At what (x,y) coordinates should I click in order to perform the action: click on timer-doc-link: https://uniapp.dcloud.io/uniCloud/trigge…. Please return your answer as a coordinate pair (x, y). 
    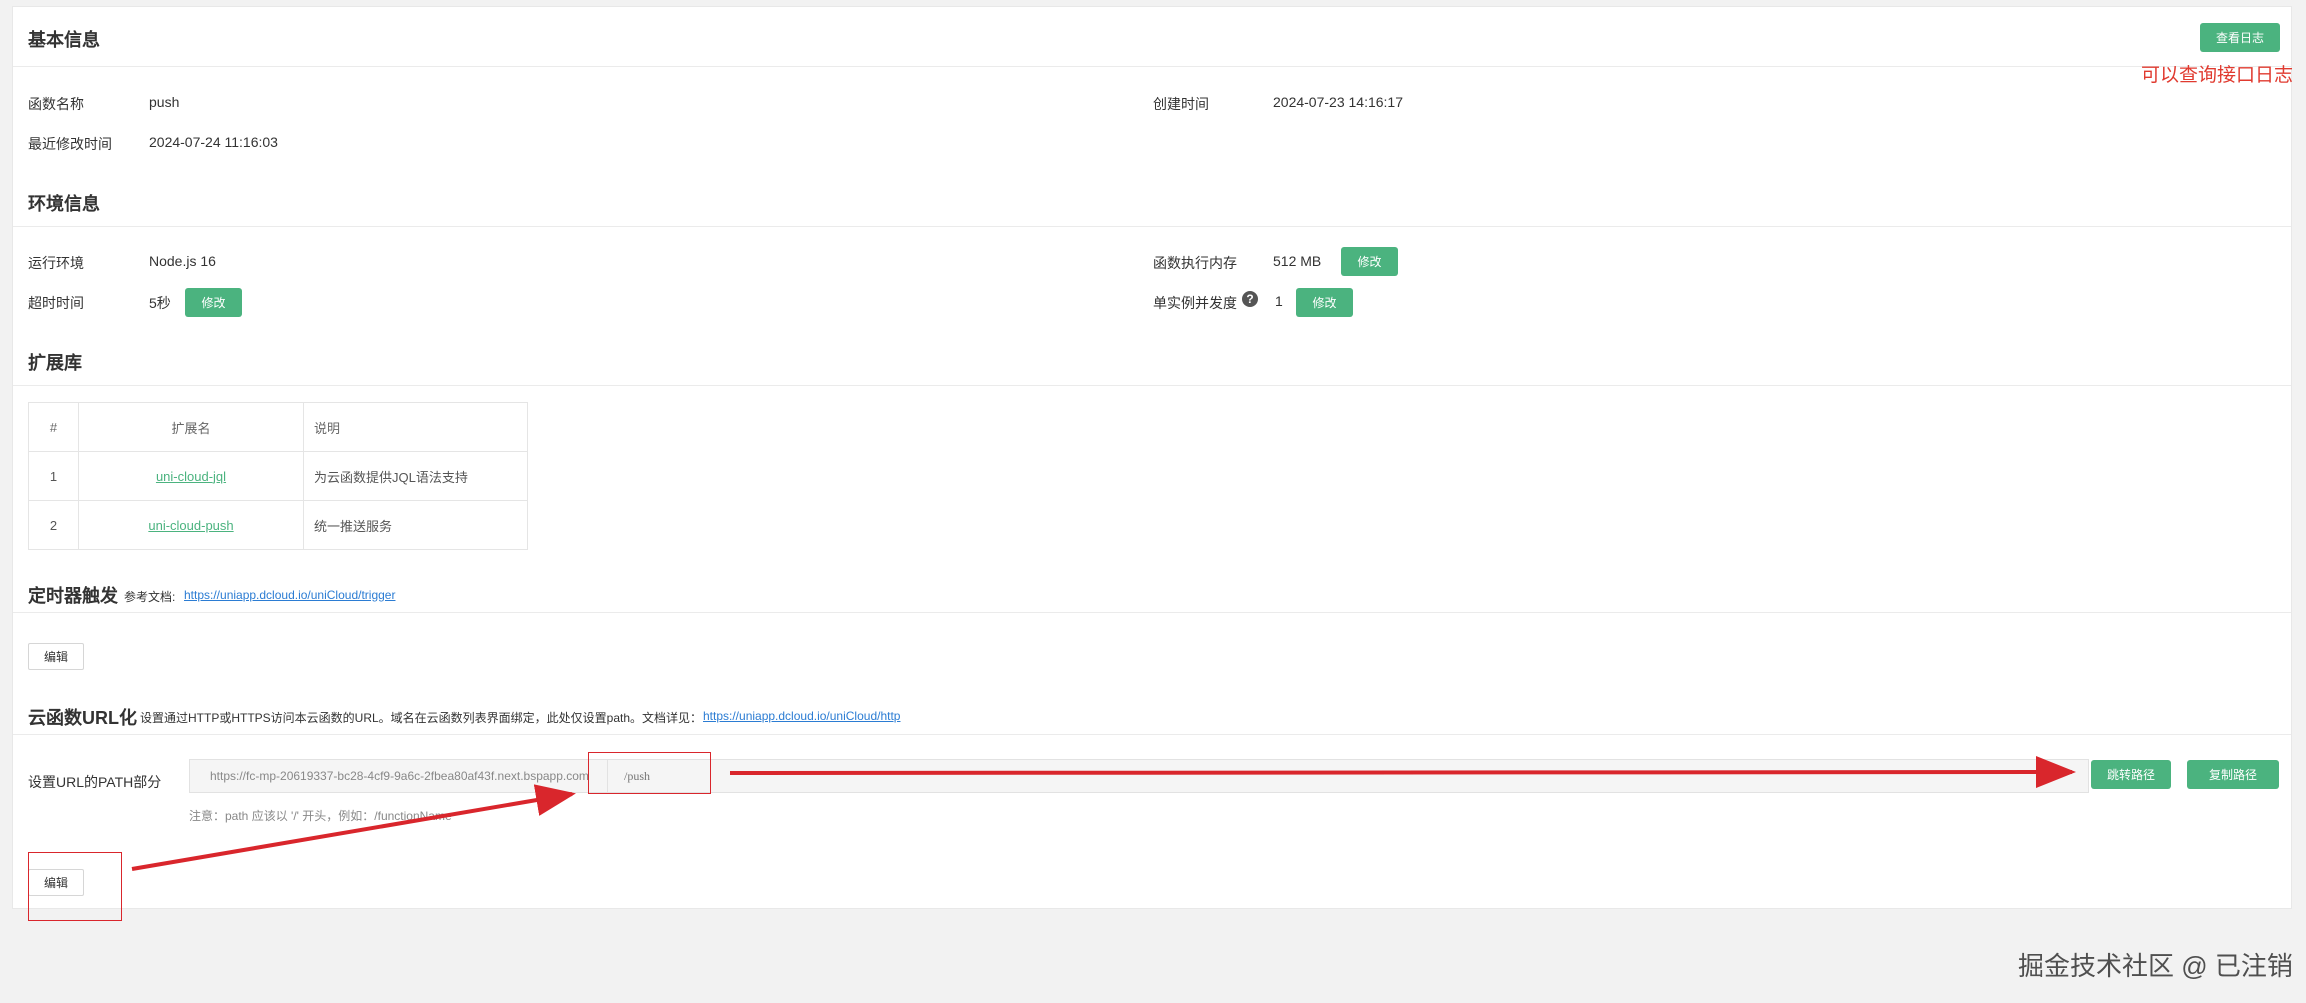
    Looking at the image, I should click on (289, 595).